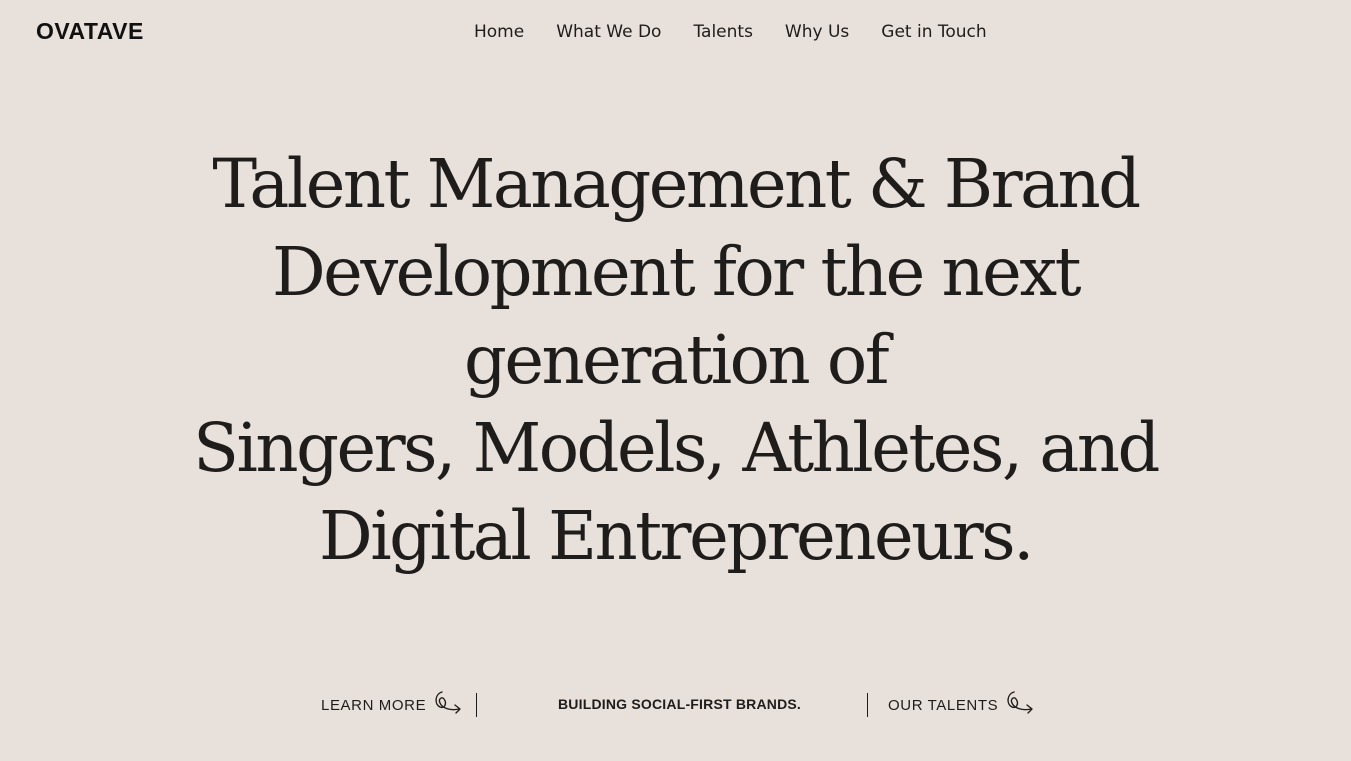 The width and height of the screenshot is (1351, 761). I want to click on divider-left, so click(476, 705).